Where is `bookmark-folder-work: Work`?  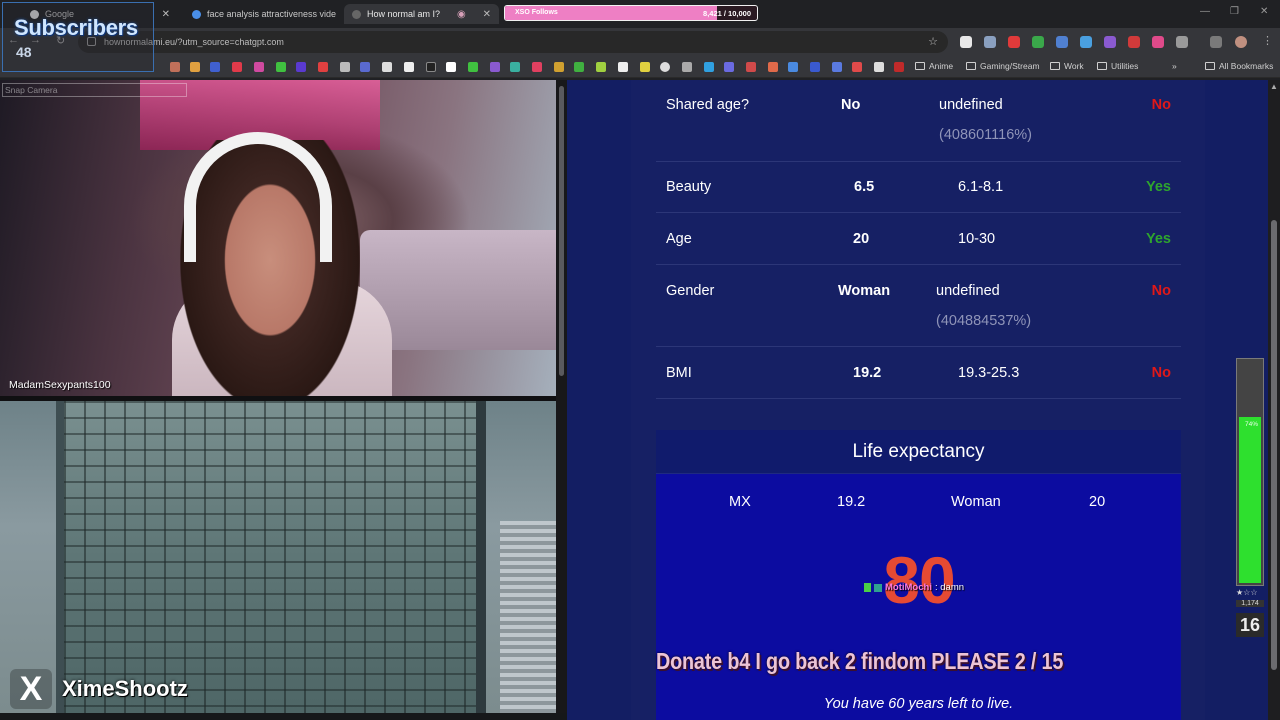 bookmark-folder-work: Work is located at coordinates (1067, 66).